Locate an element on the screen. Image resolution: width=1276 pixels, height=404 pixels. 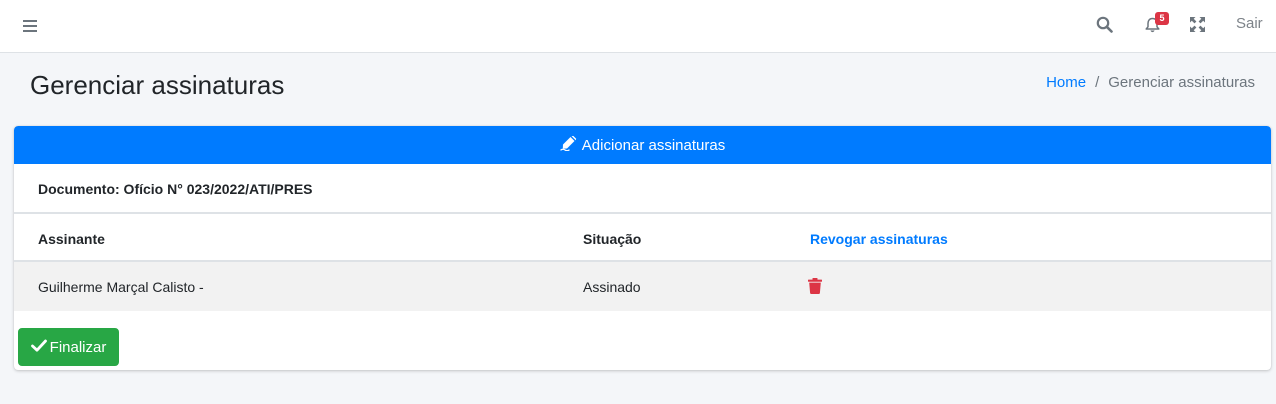
breadcrumb-home-link: Home is located at coordinates (1066, 82).